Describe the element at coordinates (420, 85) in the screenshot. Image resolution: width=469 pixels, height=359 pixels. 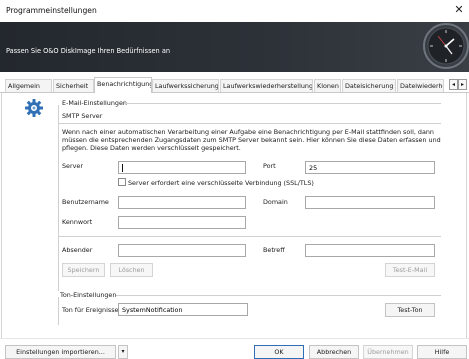
I see `tab-dateiwiederherstellung: Dateiwiederhe` at that location.